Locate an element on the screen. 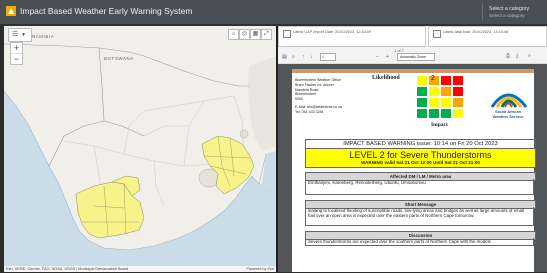 The image size is (547, 273). basemap-icon: ▦ is located at coordinates (255, 34).